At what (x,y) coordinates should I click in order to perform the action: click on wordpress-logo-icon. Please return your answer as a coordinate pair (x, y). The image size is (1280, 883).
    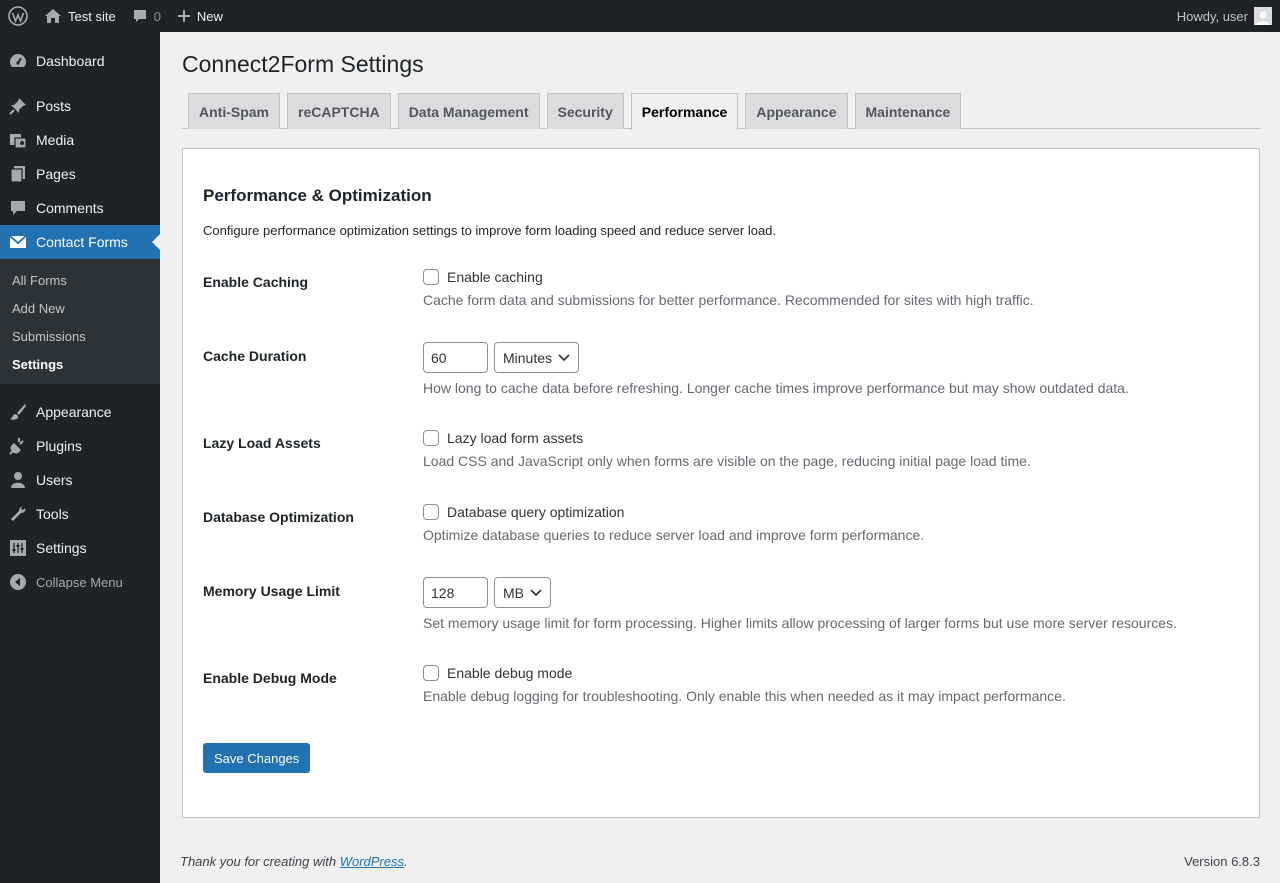
    Looking at the image, I should click on (18, 16).